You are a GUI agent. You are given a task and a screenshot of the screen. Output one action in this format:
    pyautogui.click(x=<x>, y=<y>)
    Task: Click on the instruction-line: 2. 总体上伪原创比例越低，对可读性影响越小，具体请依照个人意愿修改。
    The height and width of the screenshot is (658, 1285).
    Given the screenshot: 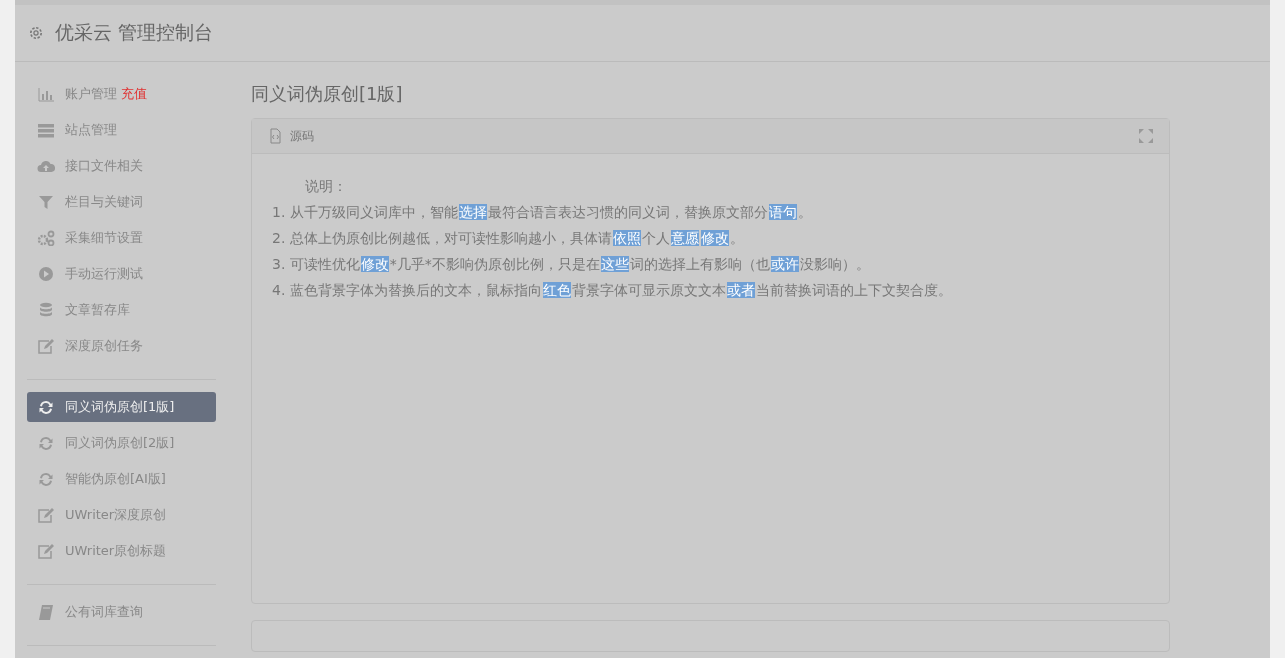 What is the action you would take?
    pyautogui.click(x=508, y=239)
    